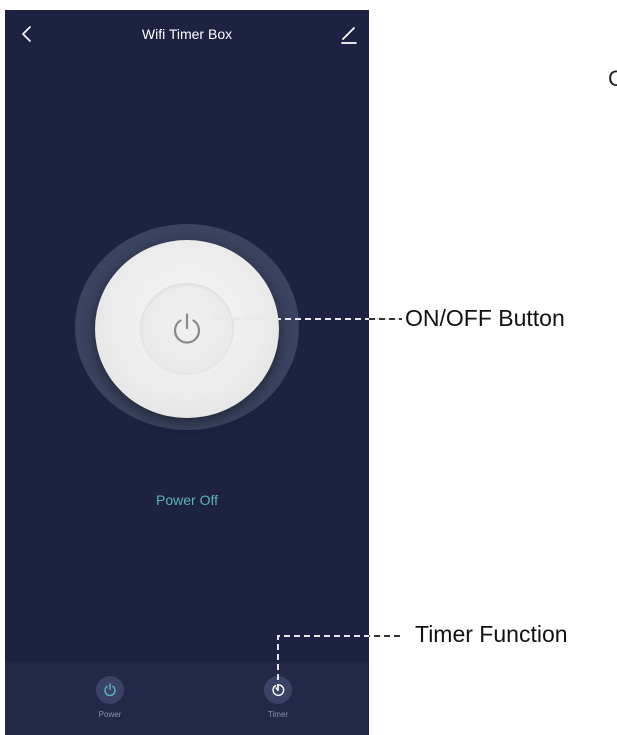 This screenshot has width=617, height=735. Describe the element at coordinates (187, 698) in the screenshot. I see `bottom-nav: Power Timer` at that location.